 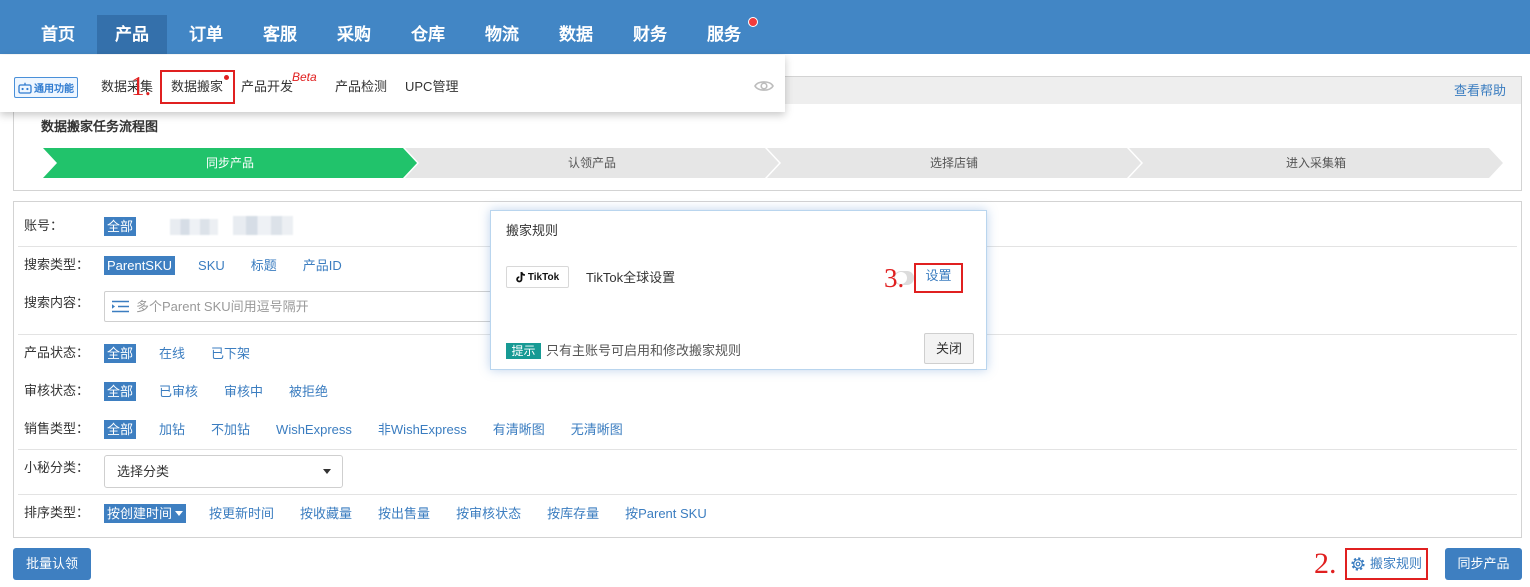 I want to click on category-label: 小秘分类：, so click(x=57, y=467).